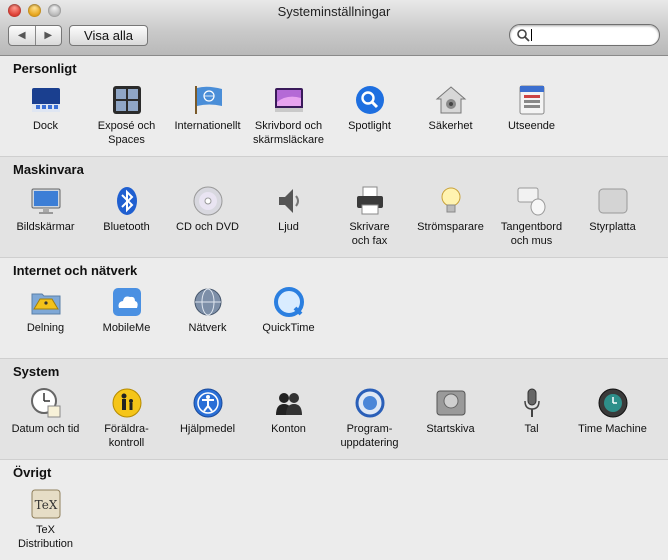  I want to click on pane-speech: Tal, so click(531, 411).